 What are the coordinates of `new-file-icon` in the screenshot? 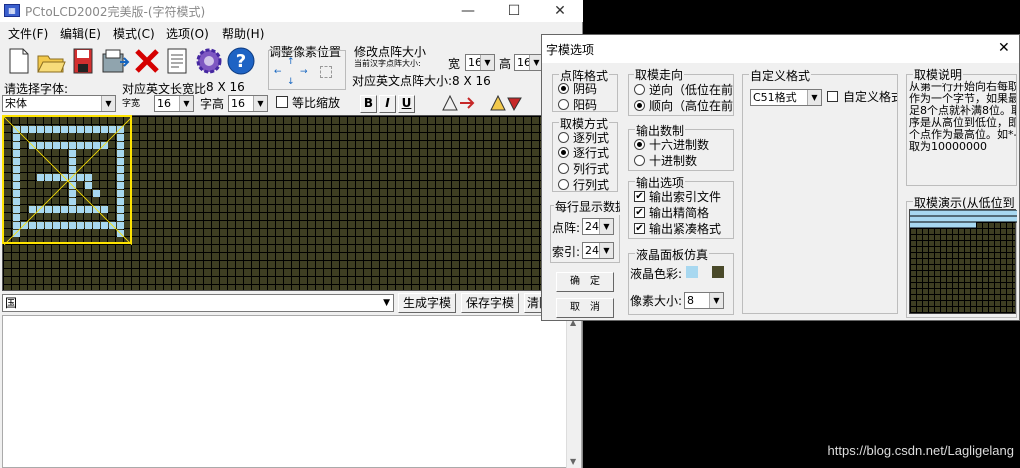 It's located at (19, 61).